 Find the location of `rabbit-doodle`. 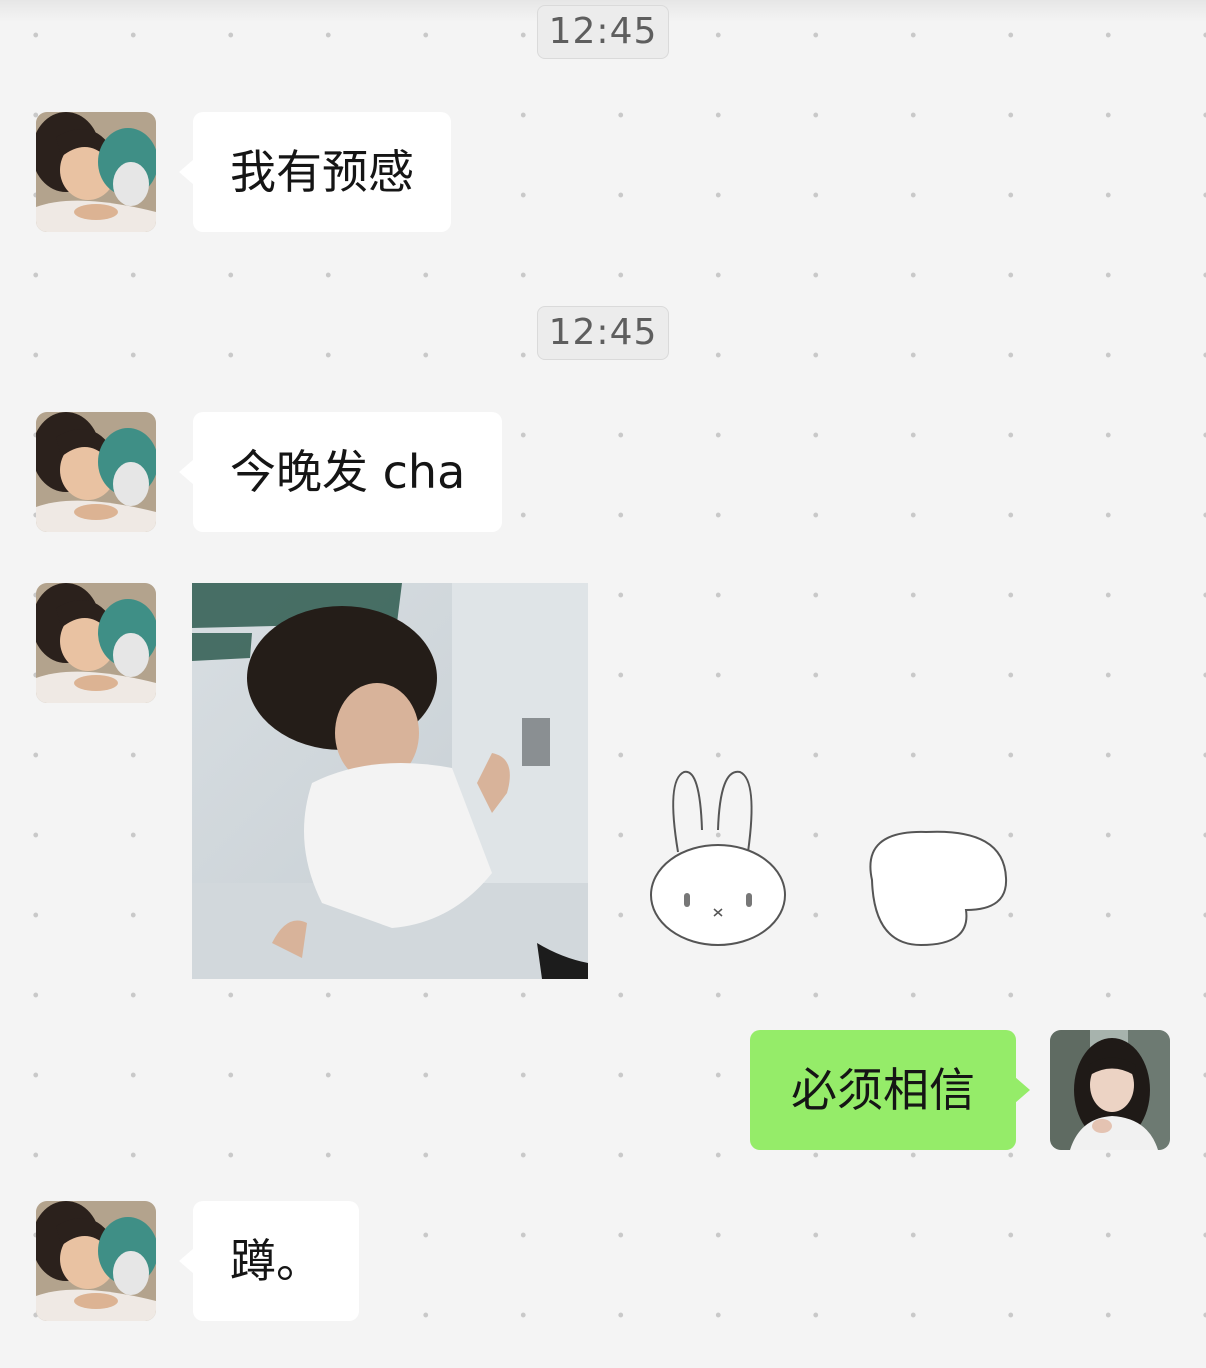

rabbit-doodle is located at coordinates (836, 860).